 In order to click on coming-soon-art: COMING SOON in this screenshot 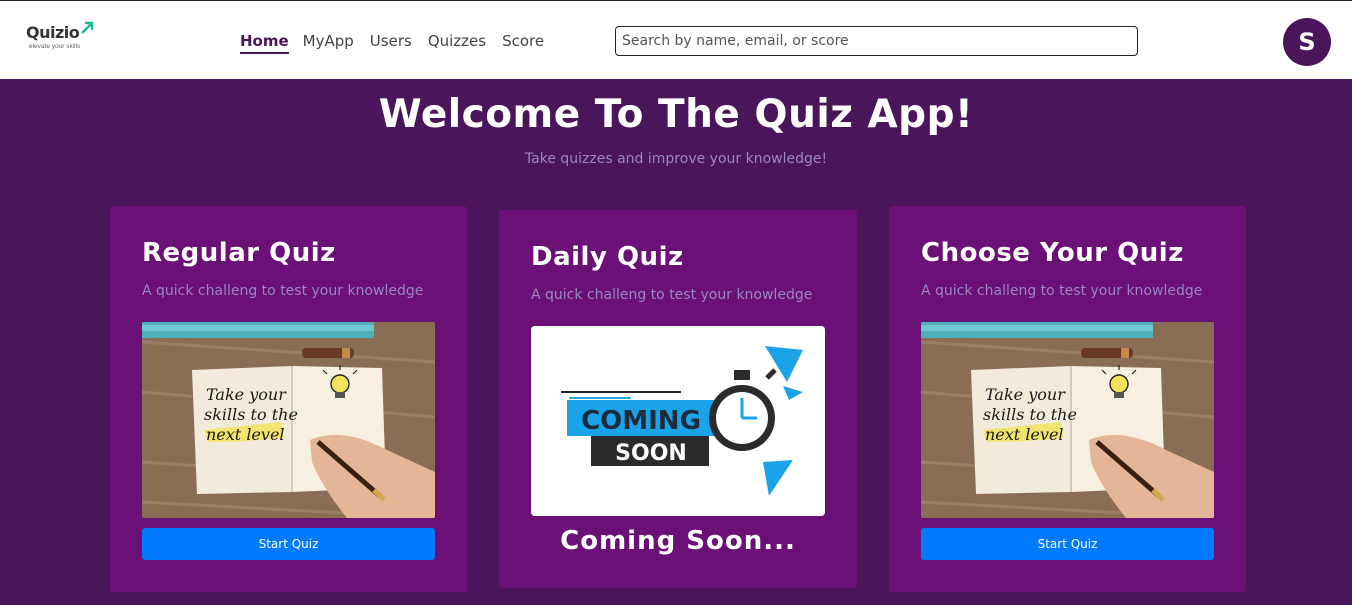, I will do `click(678, 421)`.